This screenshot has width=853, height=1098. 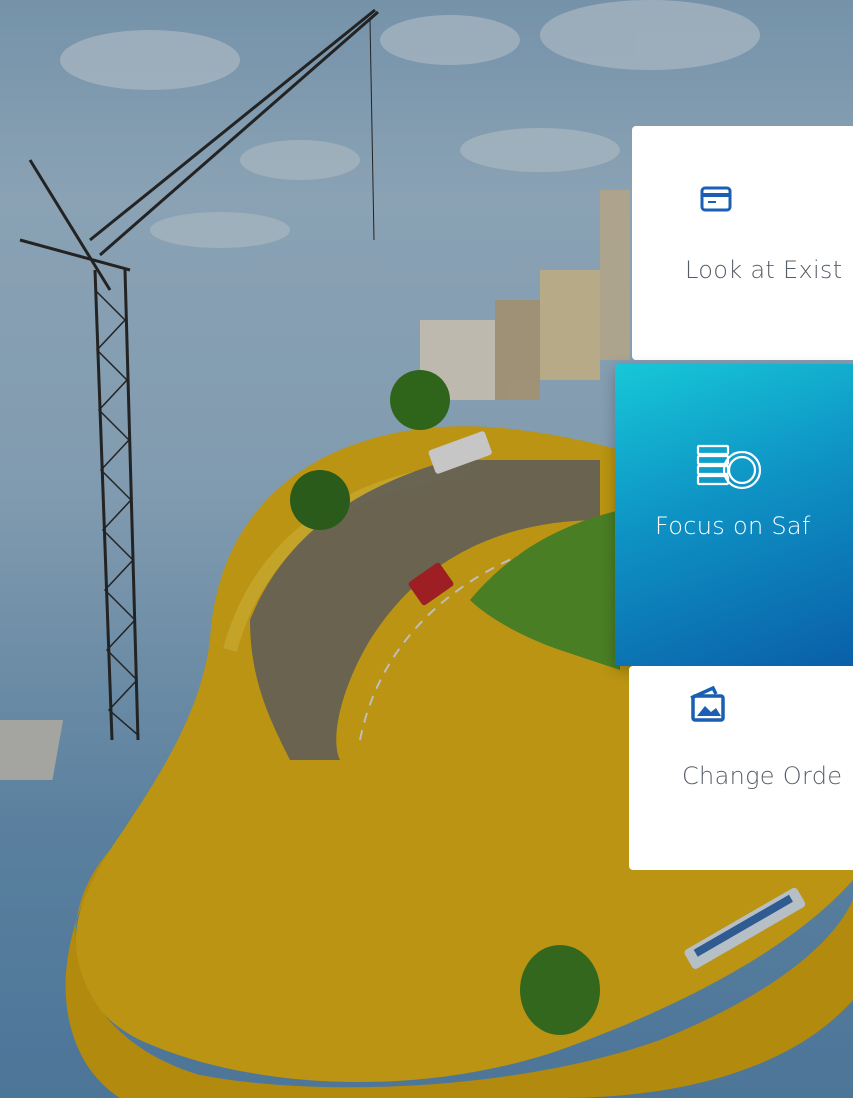 What do you see at coordinates (733, 526) in the screenshot?
I see `feature-card-label: Focus on Saf` at bounding box center [733, 526].